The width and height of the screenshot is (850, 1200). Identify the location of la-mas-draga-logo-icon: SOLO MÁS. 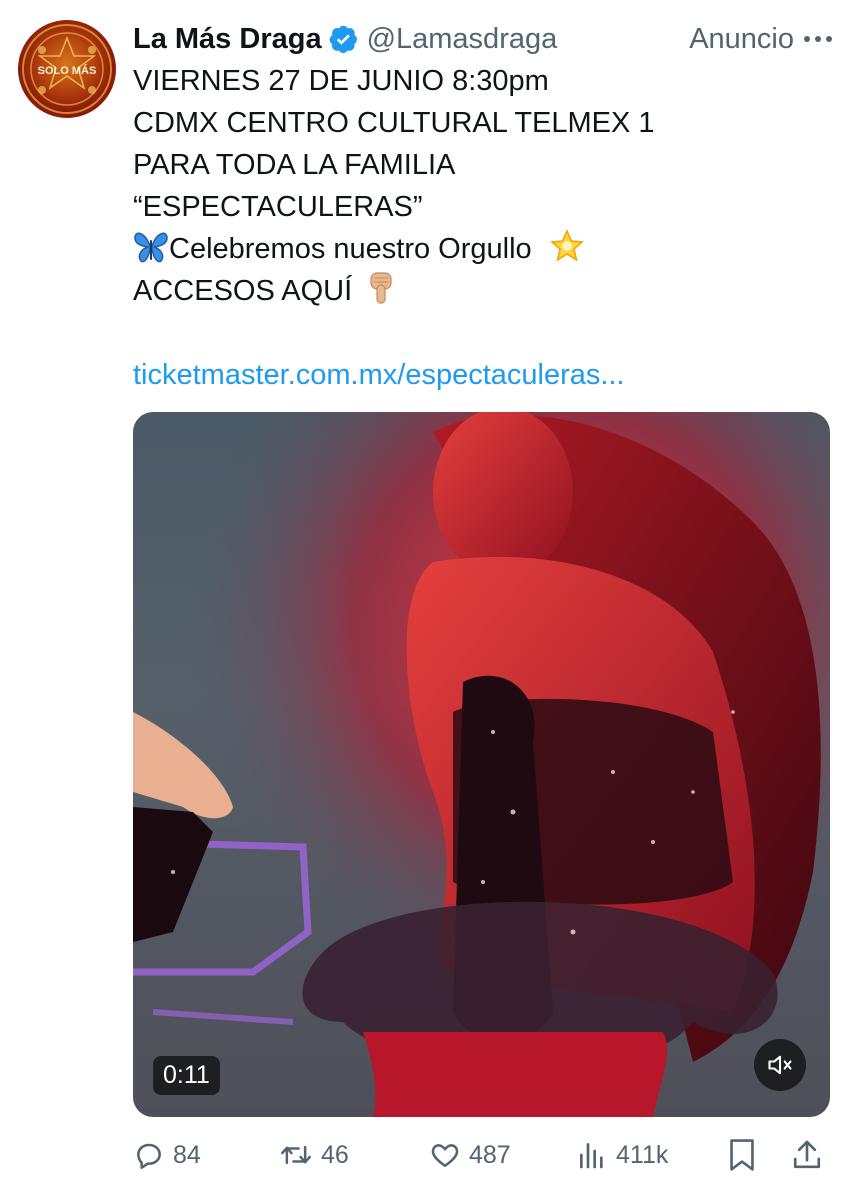
(67, 69).